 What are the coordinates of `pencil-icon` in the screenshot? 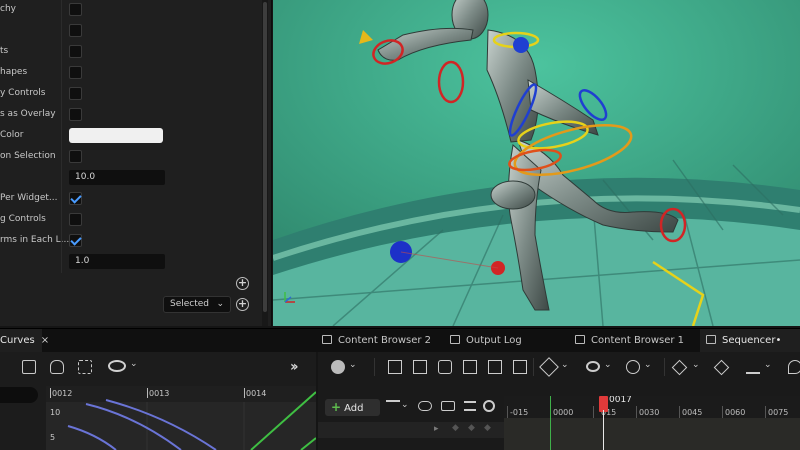 It's located at (753, 367).